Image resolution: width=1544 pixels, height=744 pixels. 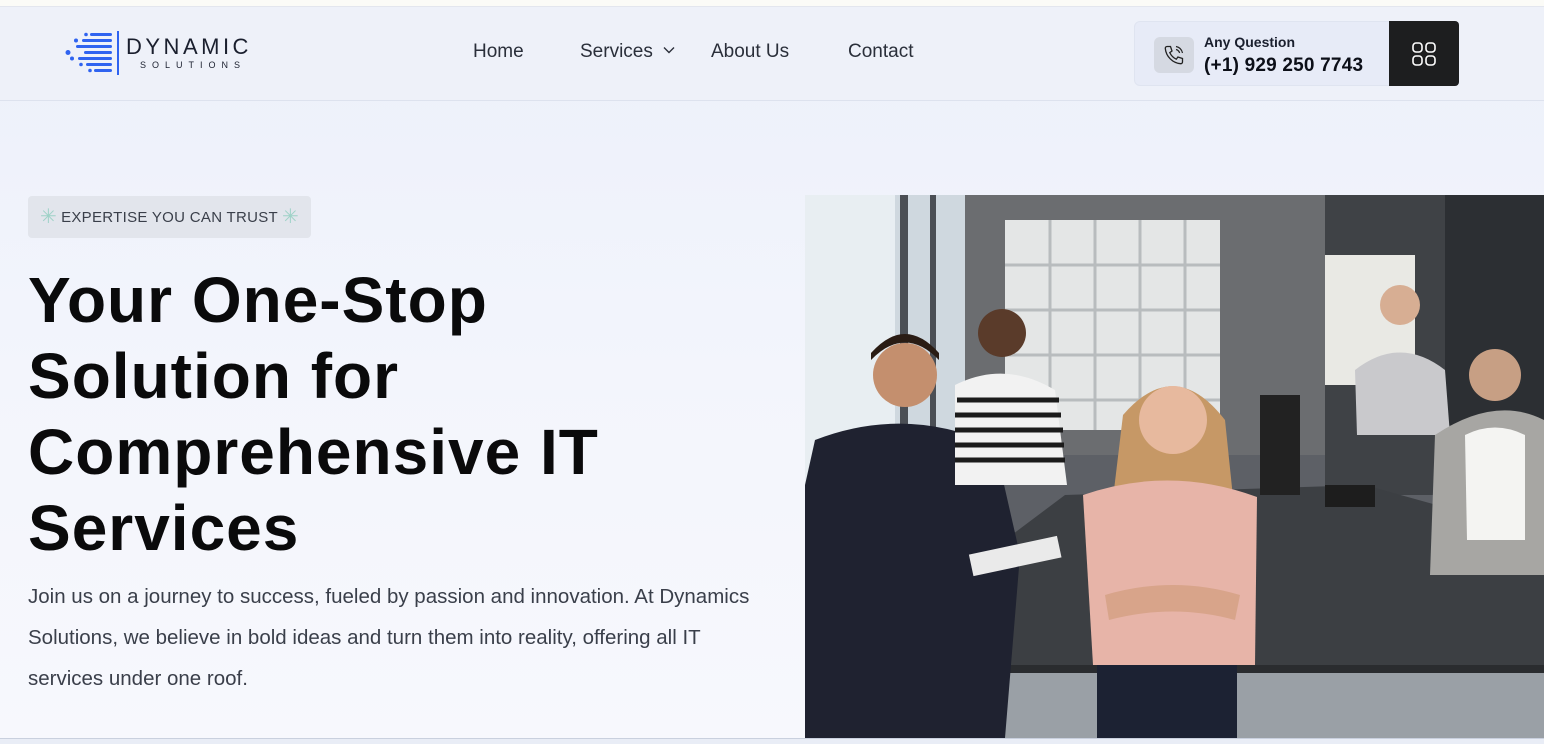 I want to click on nav-services: Services, so click(x=627, y=52).